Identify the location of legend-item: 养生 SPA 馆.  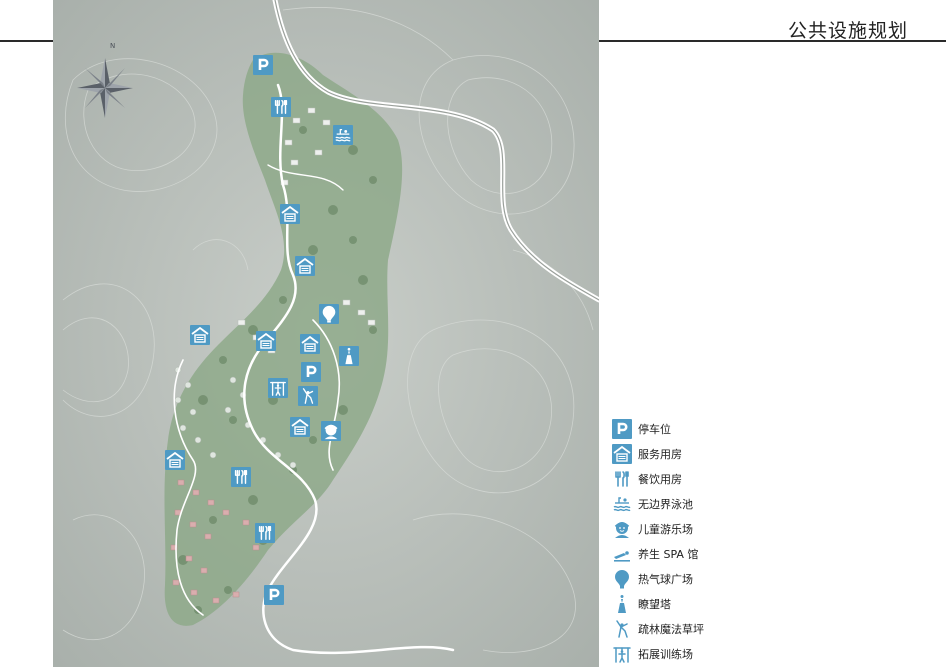
(702, 553).